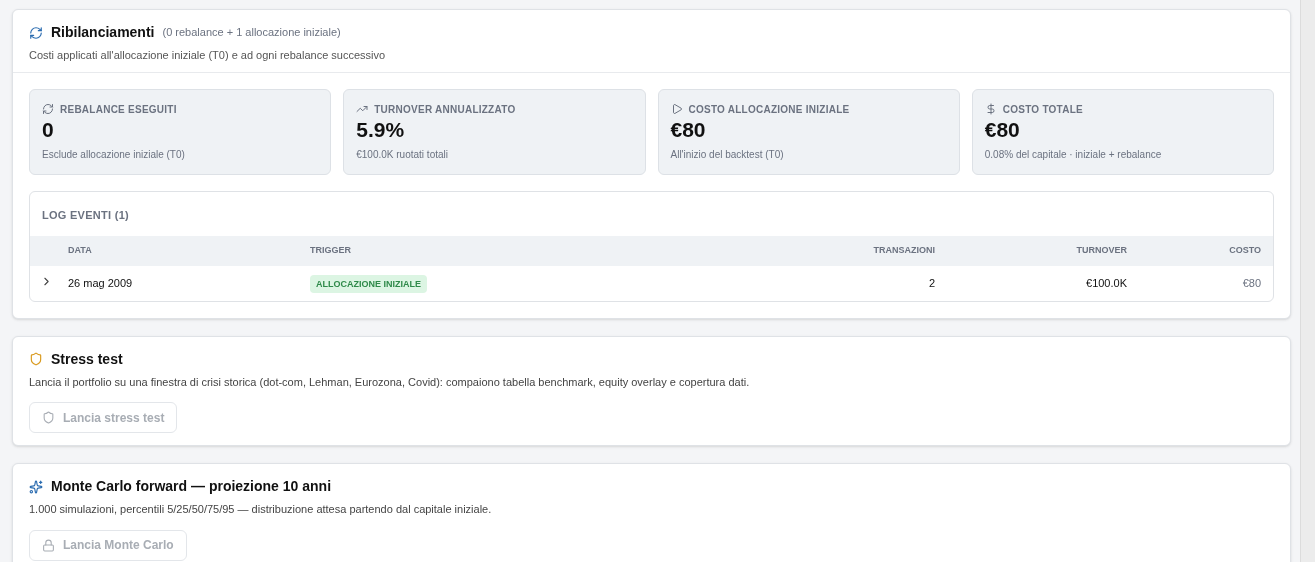 The width and height of the screenshot is (1315, 562). I want to click on trend-up-icon, so click(362, 109).